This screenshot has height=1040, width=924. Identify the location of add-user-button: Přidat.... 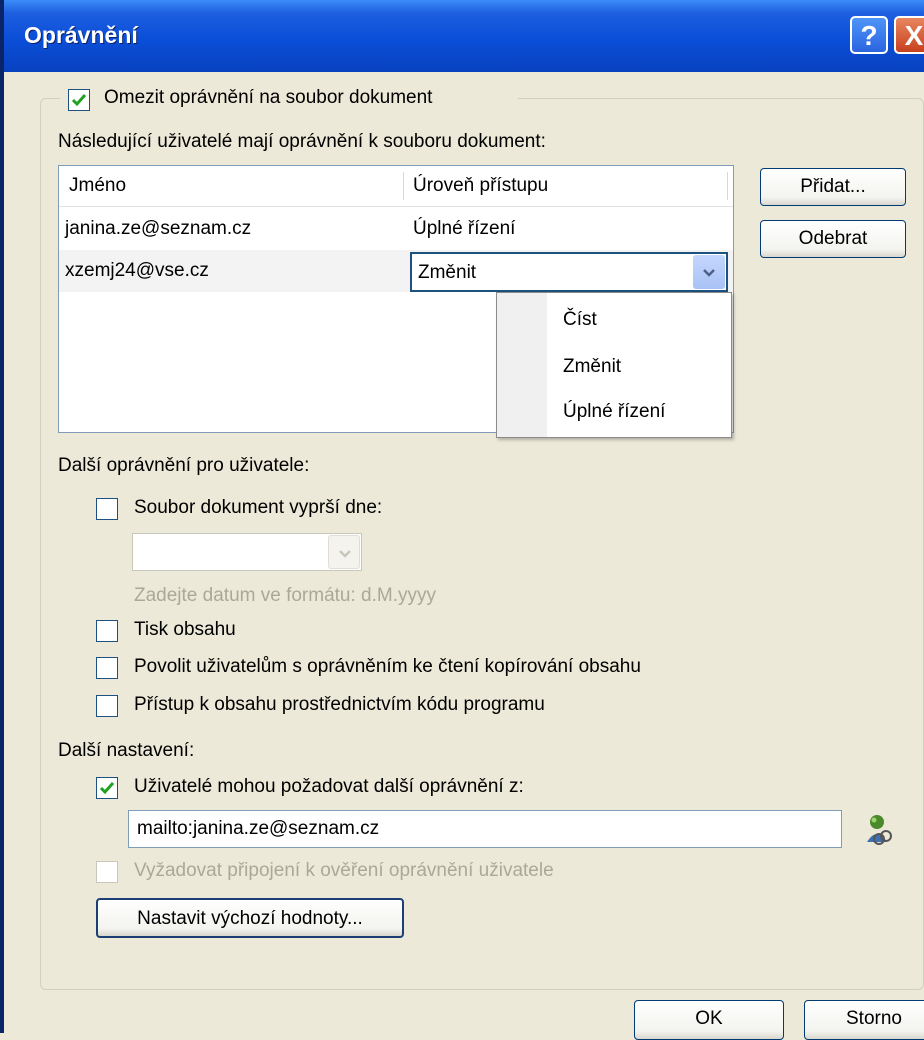
(833, 187).